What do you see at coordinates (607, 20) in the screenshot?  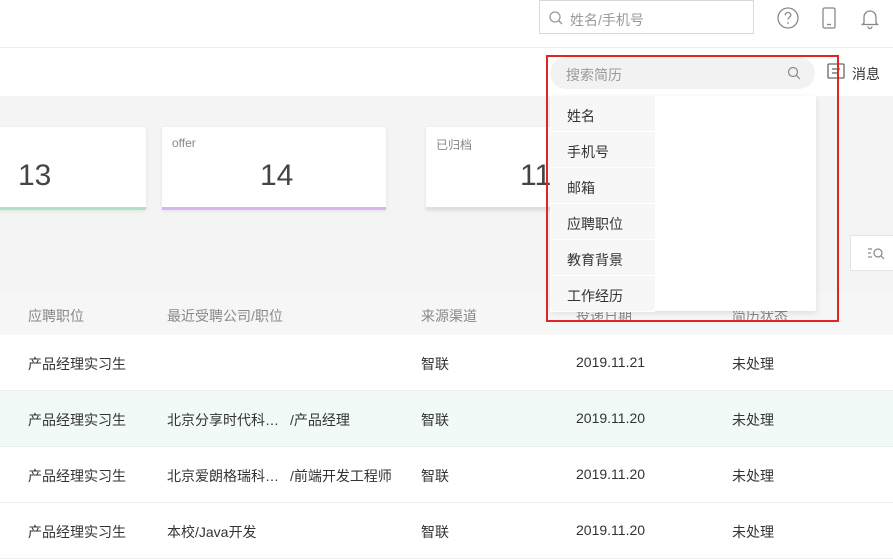 I see `global-search-placeholder: 姓名/手机号` at bounding box center [607, 20].